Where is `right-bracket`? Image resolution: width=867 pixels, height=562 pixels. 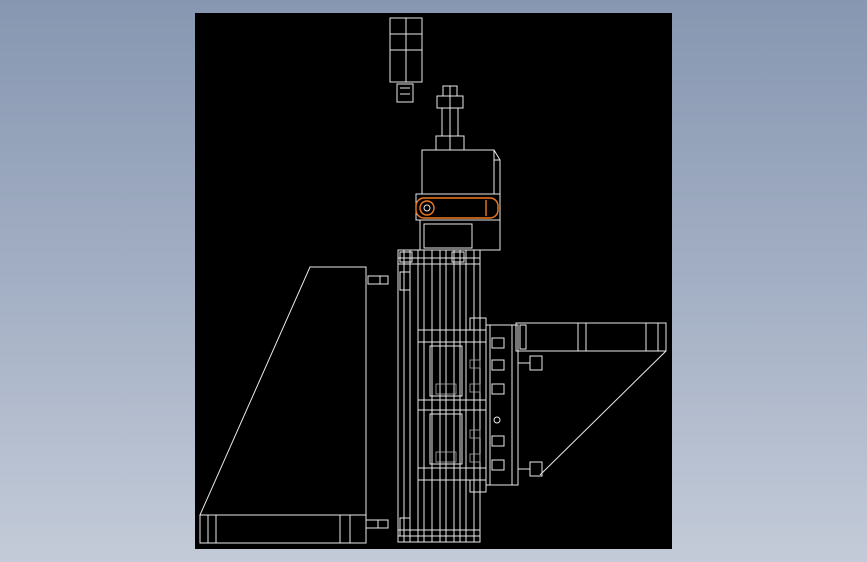
right-bracket is located at coordinates (591, 399).